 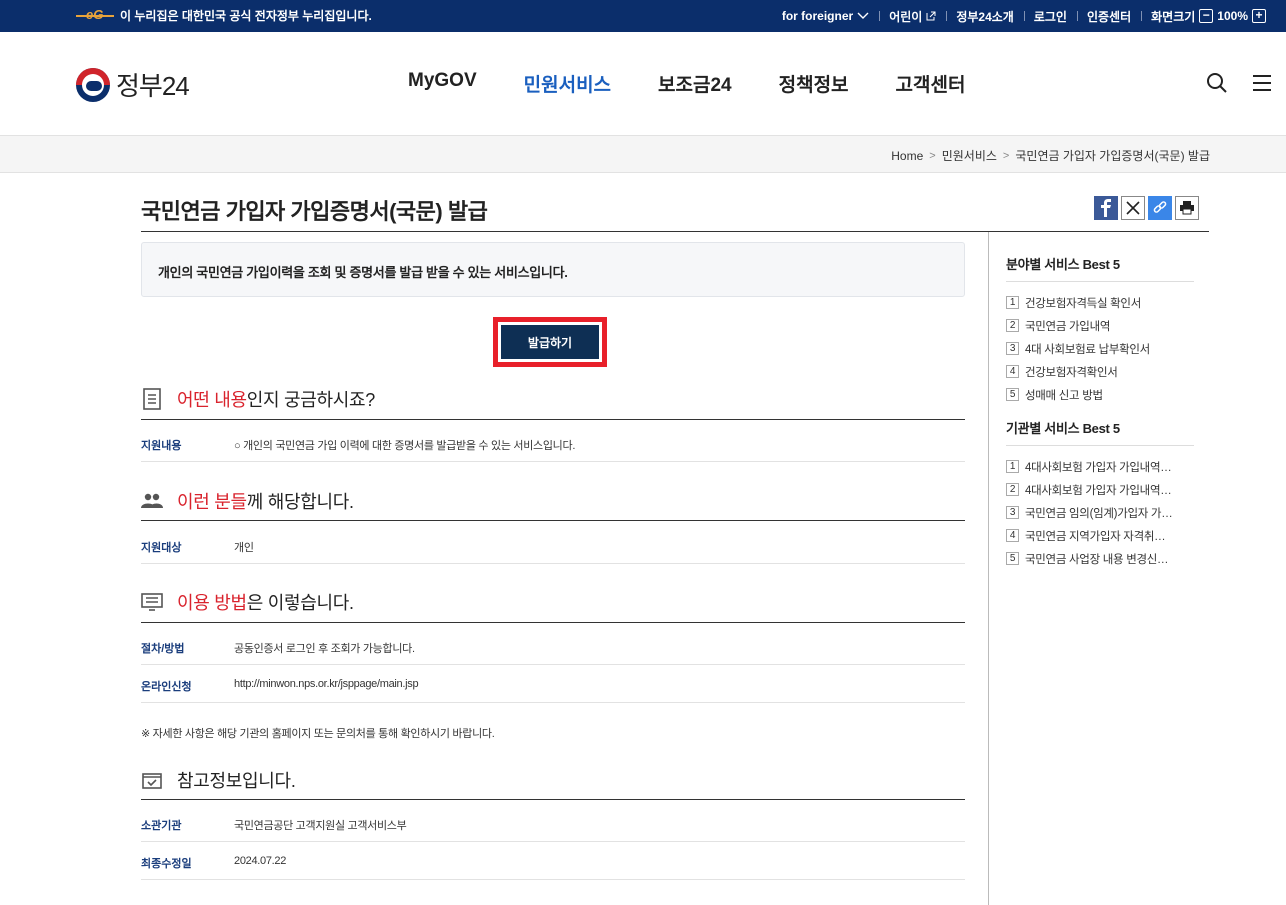 What do you see at coordinates (1071, 372) in the screenshot?
I see `list-item-label: 건강보험자격확인서` at bounding box center [1071, 372].